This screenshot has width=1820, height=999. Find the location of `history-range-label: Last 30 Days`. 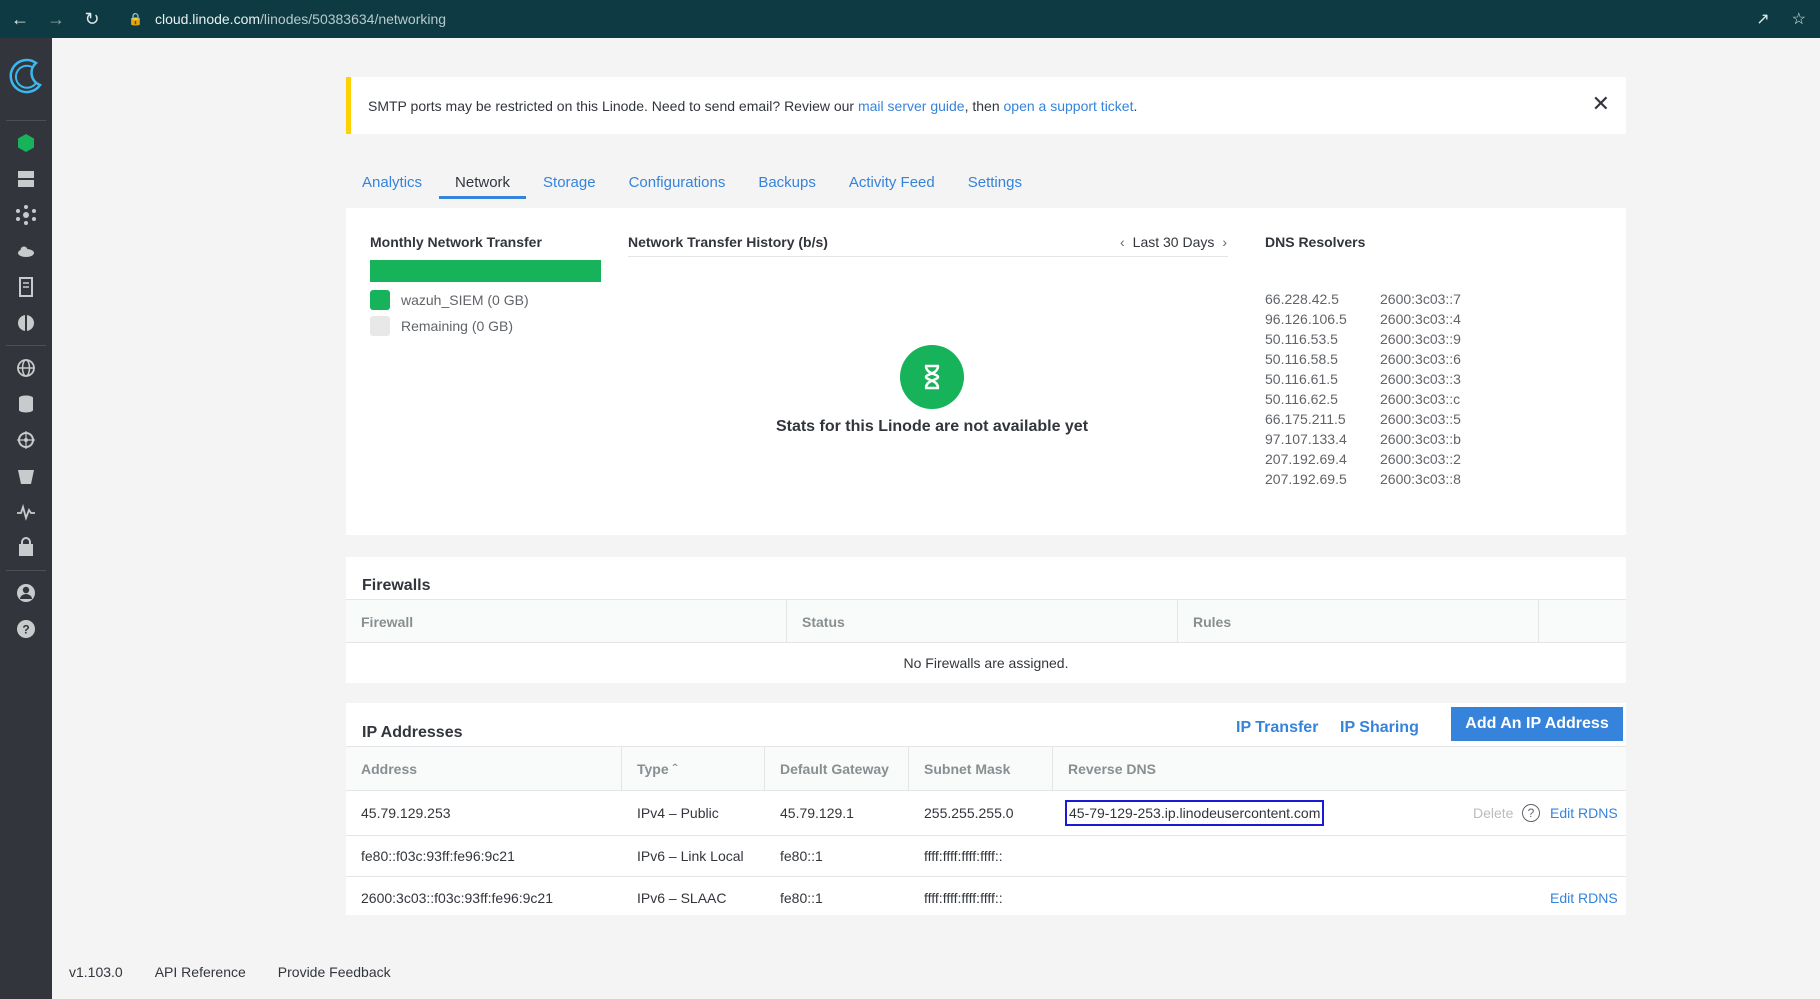

history-range-label: Last 30 Days is located at coordinates (1173, 242).